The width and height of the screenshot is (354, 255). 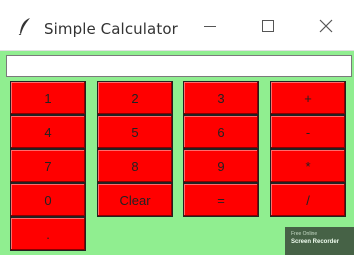 I want to click on screen-recorder-watermark: Free Online Screen Recorder, so click(x=319, y=241).